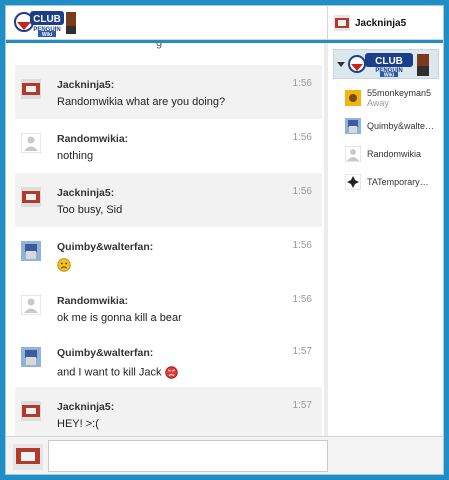 The height and width of the screenshot is (480, 449). Describe the element at coordinates (141, 102) in the screenshot. I see `message-text: Randomwikia what are you doing?` at that location.